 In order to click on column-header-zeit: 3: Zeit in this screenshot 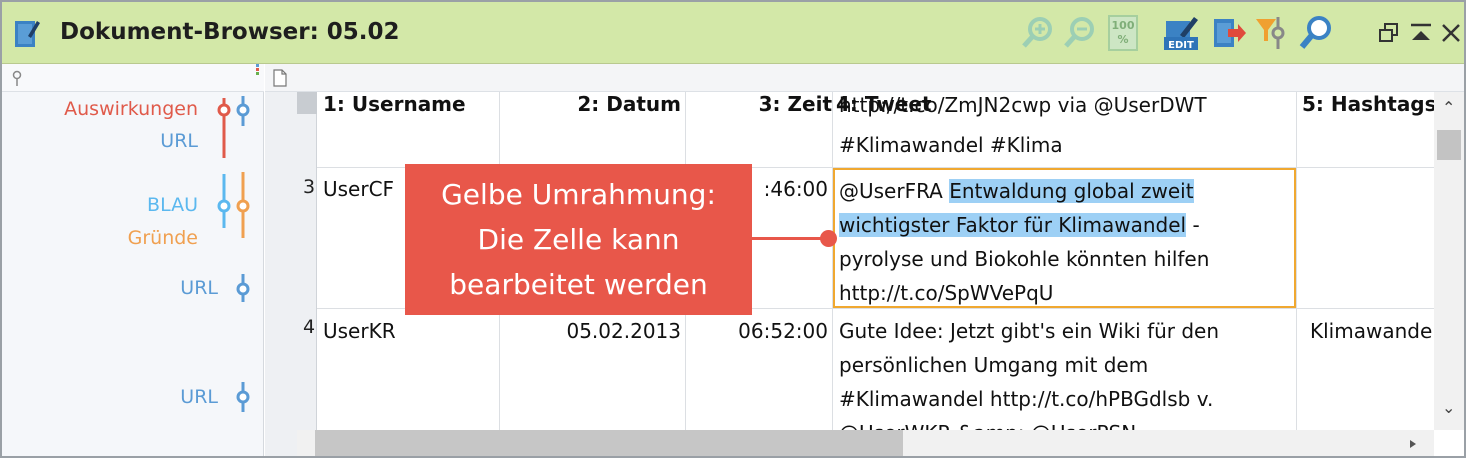, I will do `click(761, 104)`.